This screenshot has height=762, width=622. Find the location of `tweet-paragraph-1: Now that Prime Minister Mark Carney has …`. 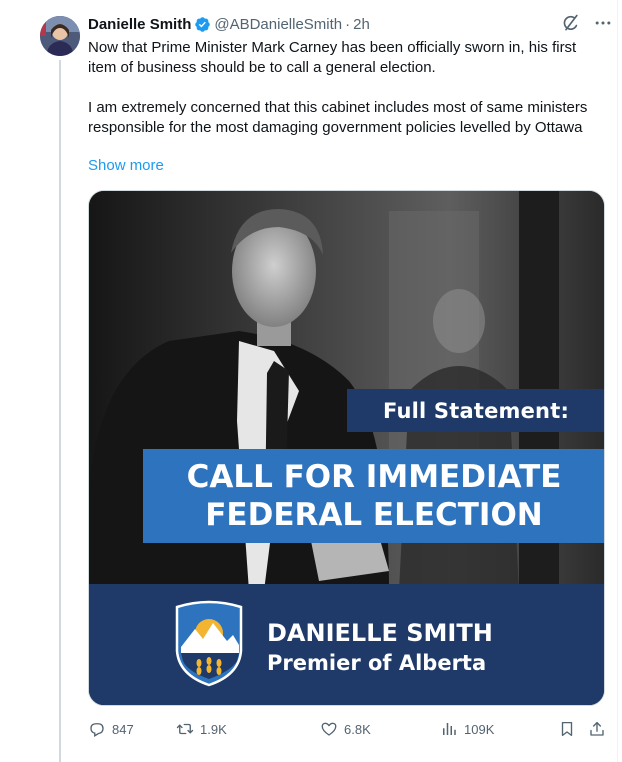

tweet-paragraph-1: Now that Prime Minister Mark Carney has … is located at coordinates (332, 57).